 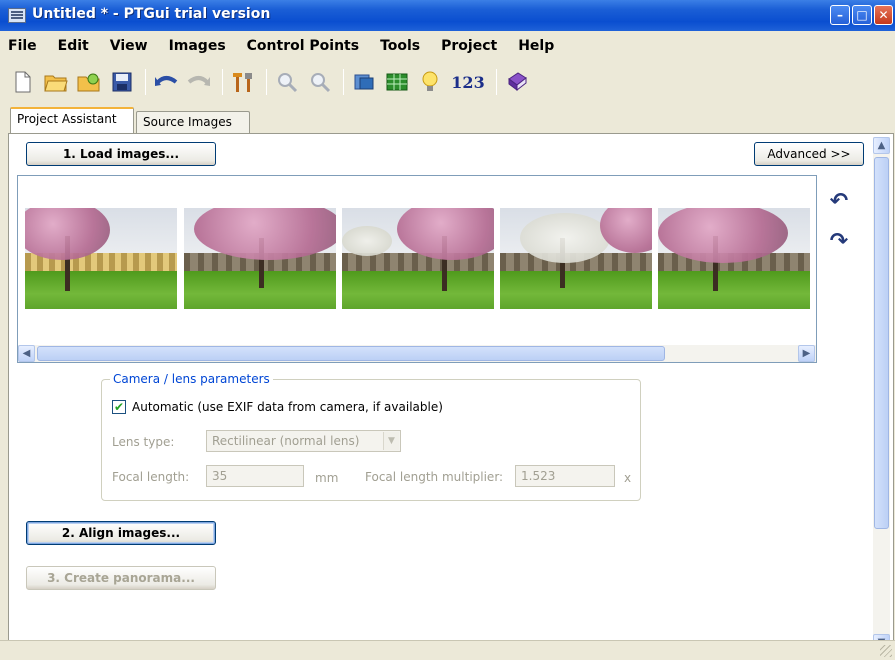 I want to click on open-recent-icon, so click(x=89, y=82).